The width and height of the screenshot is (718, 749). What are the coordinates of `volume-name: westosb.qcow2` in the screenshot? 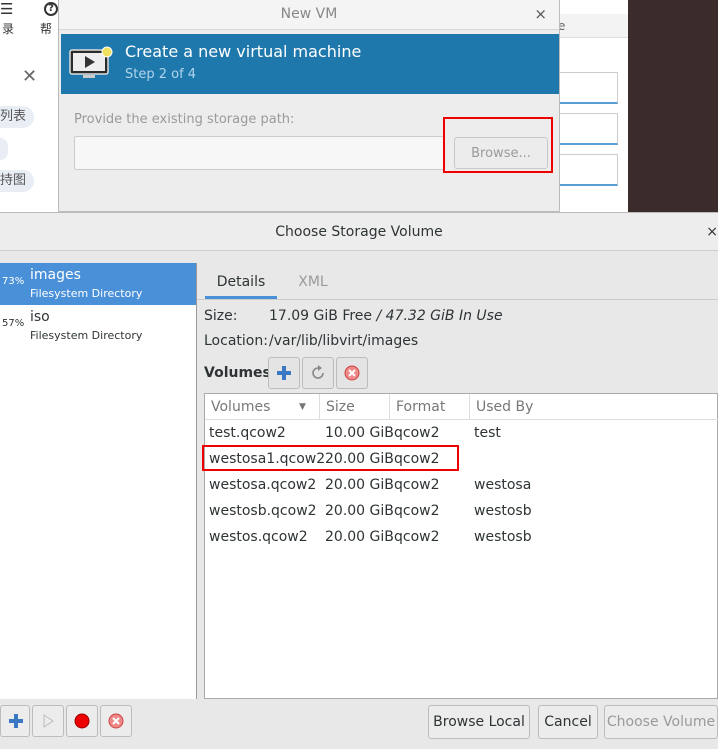 It's located at (263, 511).